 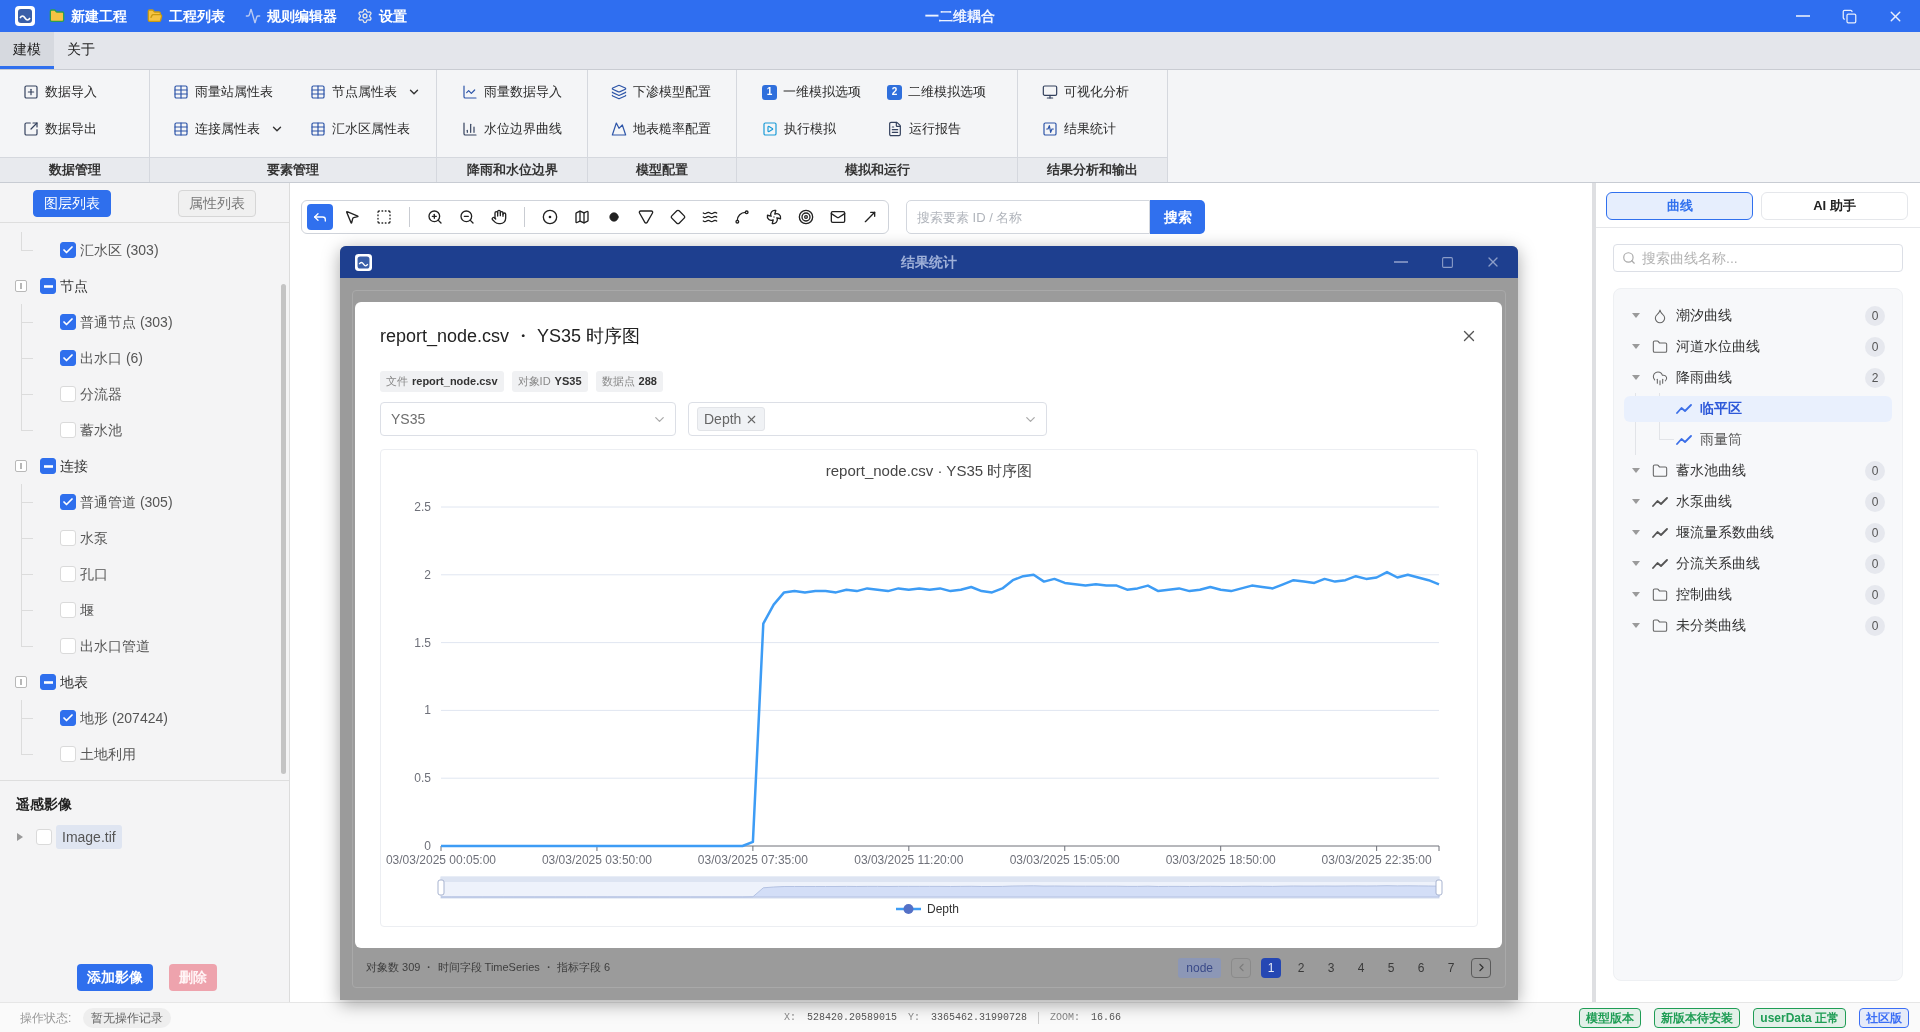 What do you see at coordinates (1758, 594) in the screenshot?
I see `curve-group: 控制曲线 0` at bounding box center [1758, 594].